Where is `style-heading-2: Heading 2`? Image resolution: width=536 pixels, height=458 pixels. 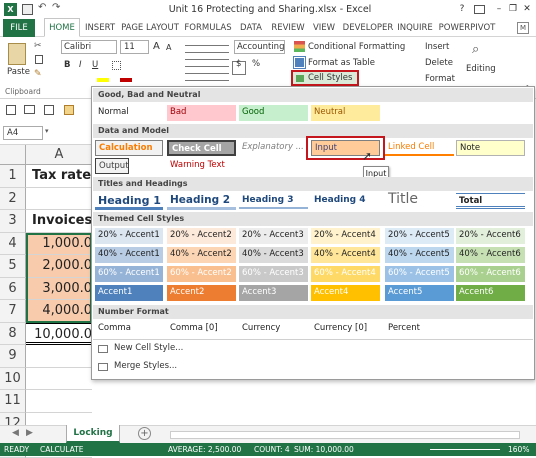 style-heading-2: Heading 2 is located at coordinates (201, 201).